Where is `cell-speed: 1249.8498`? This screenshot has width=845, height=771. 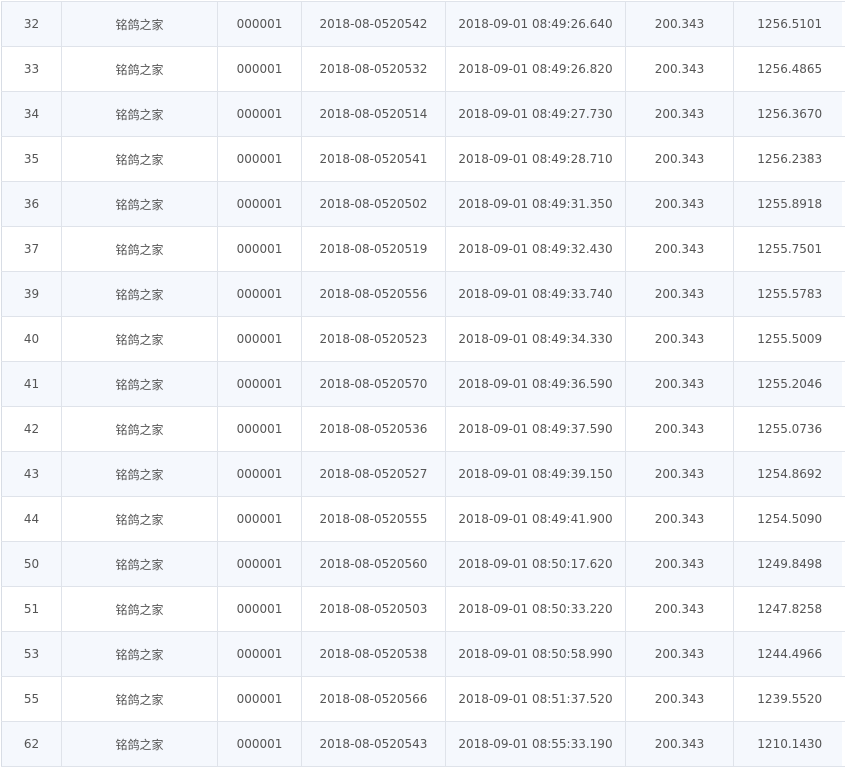
cell-speed: 1249.8498 is located at coordinates (789, 564).